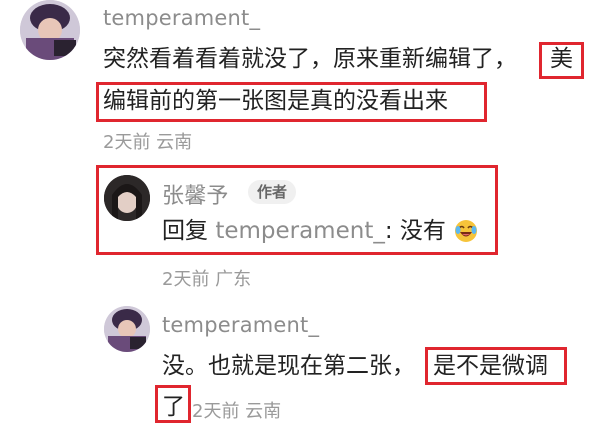  Describe the element at coordinates (173, 407) in the screenshot. I see `reply2-text-highlight2: 了` at that location.